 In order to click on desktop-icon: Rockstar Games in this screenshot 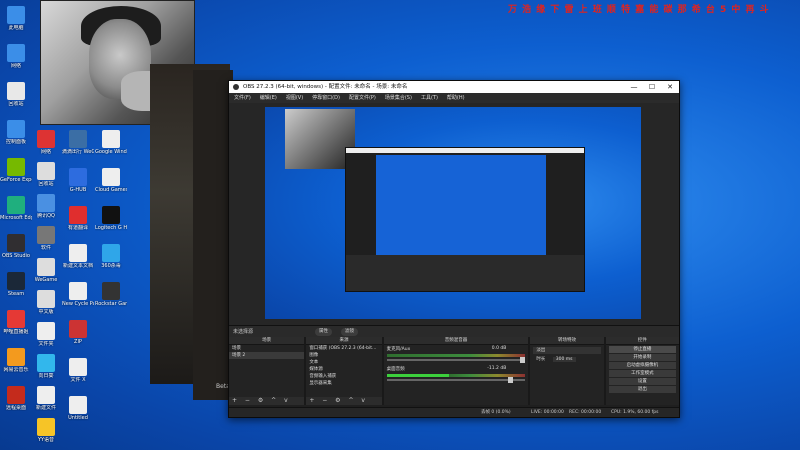, I will do `click(111, 294)`.